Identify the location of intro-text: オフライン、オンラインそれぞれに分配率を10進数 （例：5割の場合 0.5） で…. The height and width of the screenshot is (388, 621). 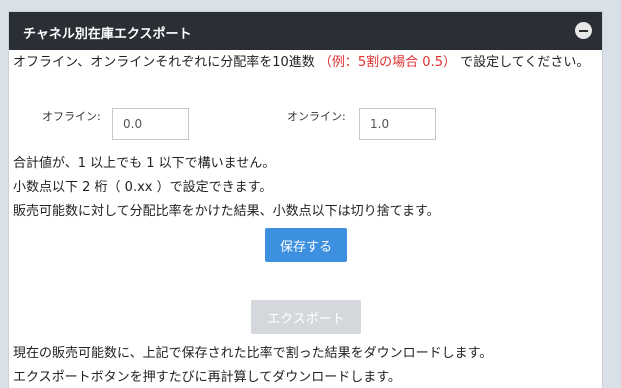
(307, 62).